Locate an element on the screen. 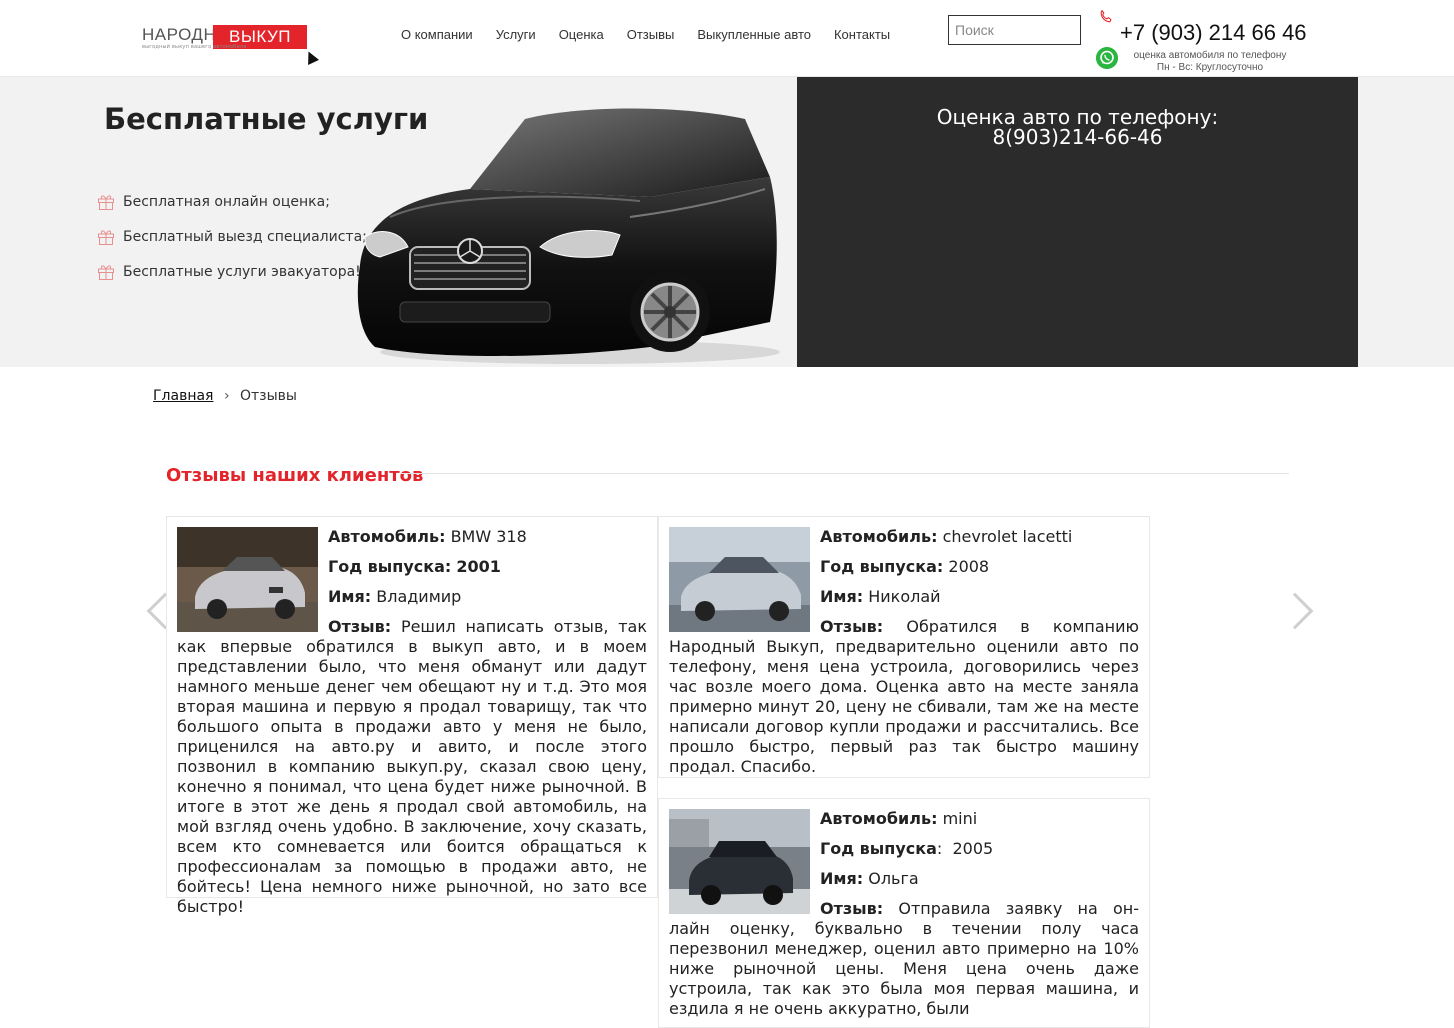  nav-item-contacts: Контакты is located at coordinates (862, 34).